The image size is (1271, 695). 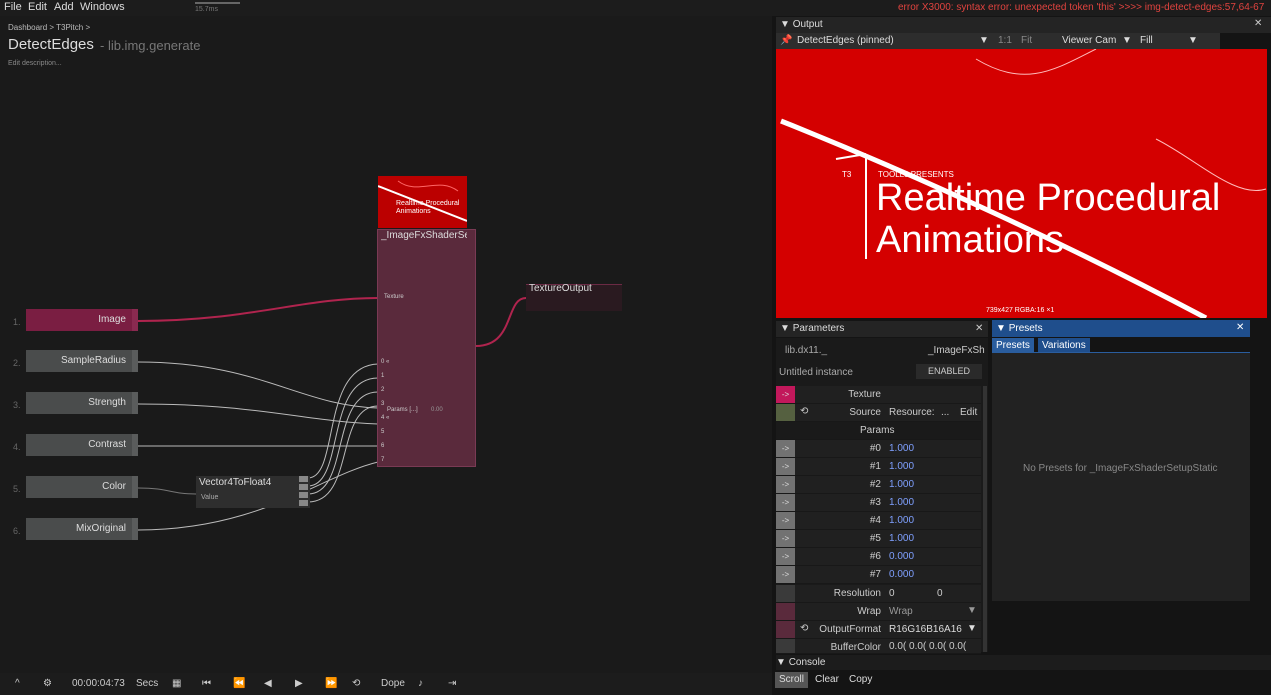 What do you see at coordinates (878, 630) in the screenshot?
I see `param-row-outputformat: ⟲ OutputFormat R16G16B16A16 ▼` at bounding box center [878, 630].